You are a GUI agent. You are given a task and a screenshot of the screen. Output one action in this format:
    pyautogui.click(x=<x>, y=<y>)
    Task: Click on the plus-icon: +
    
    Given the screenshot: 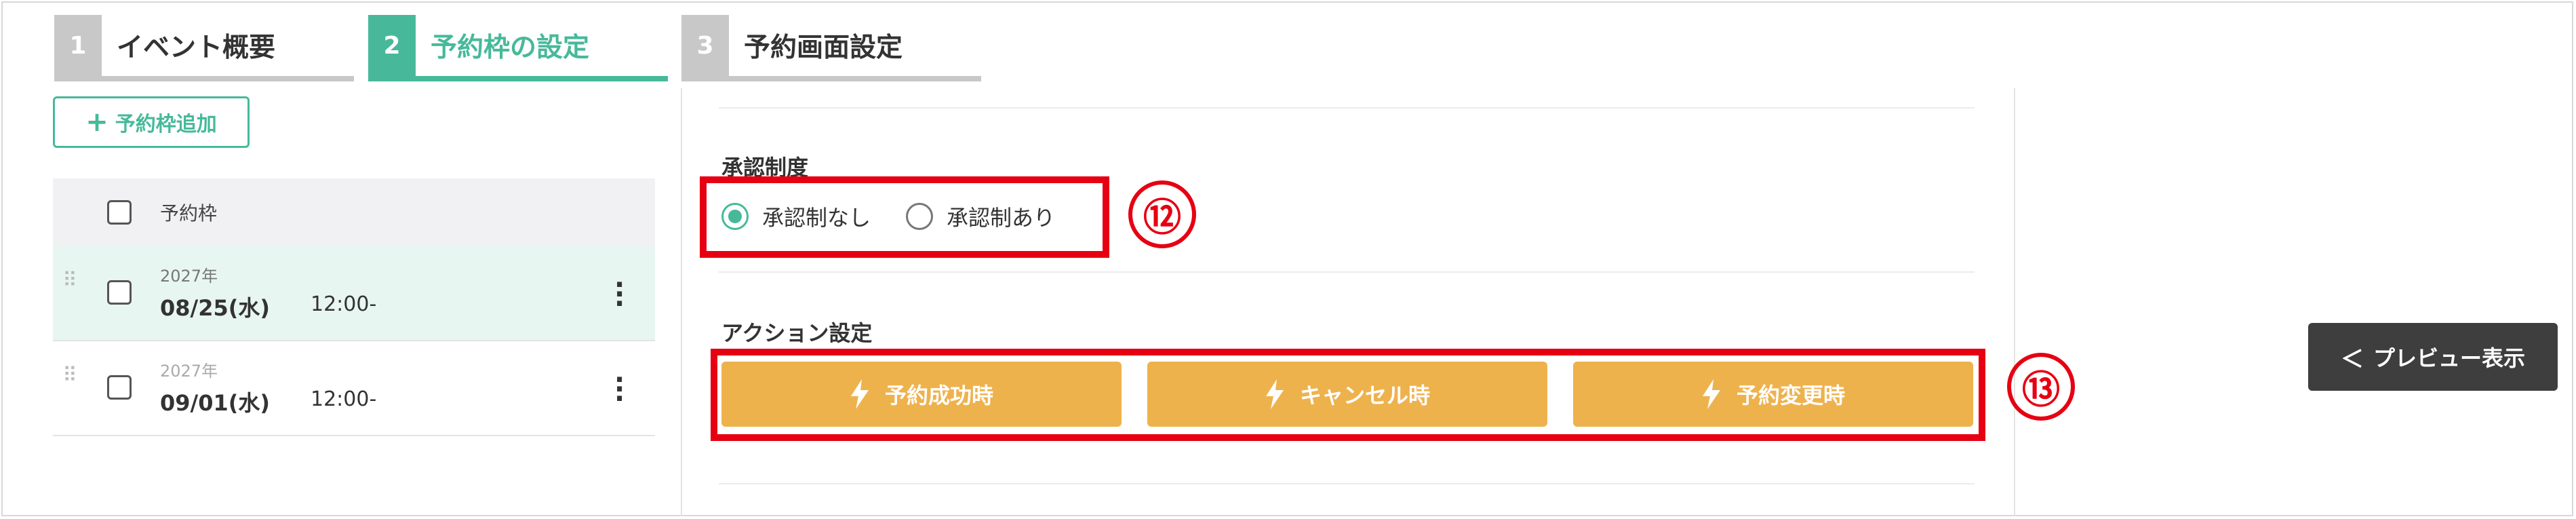 What is the action you would take?
    pyautogui.click(x=97, y=123)
    